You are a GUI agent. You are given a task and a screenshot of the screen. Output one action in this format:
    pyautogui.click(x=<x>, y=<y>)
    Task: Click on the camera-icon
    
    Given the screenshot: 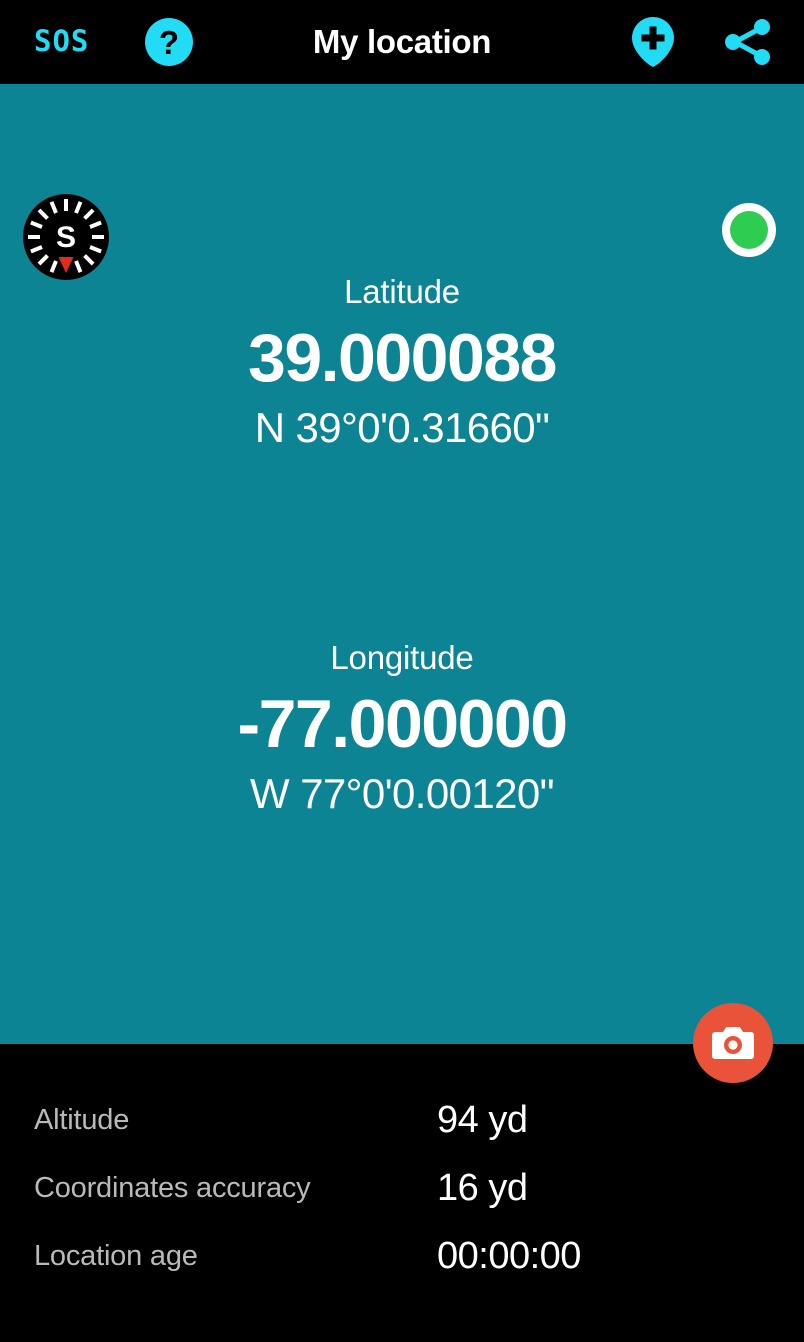 What is the action you would take?
    pyautogui.click(x=733, y=1043)
    